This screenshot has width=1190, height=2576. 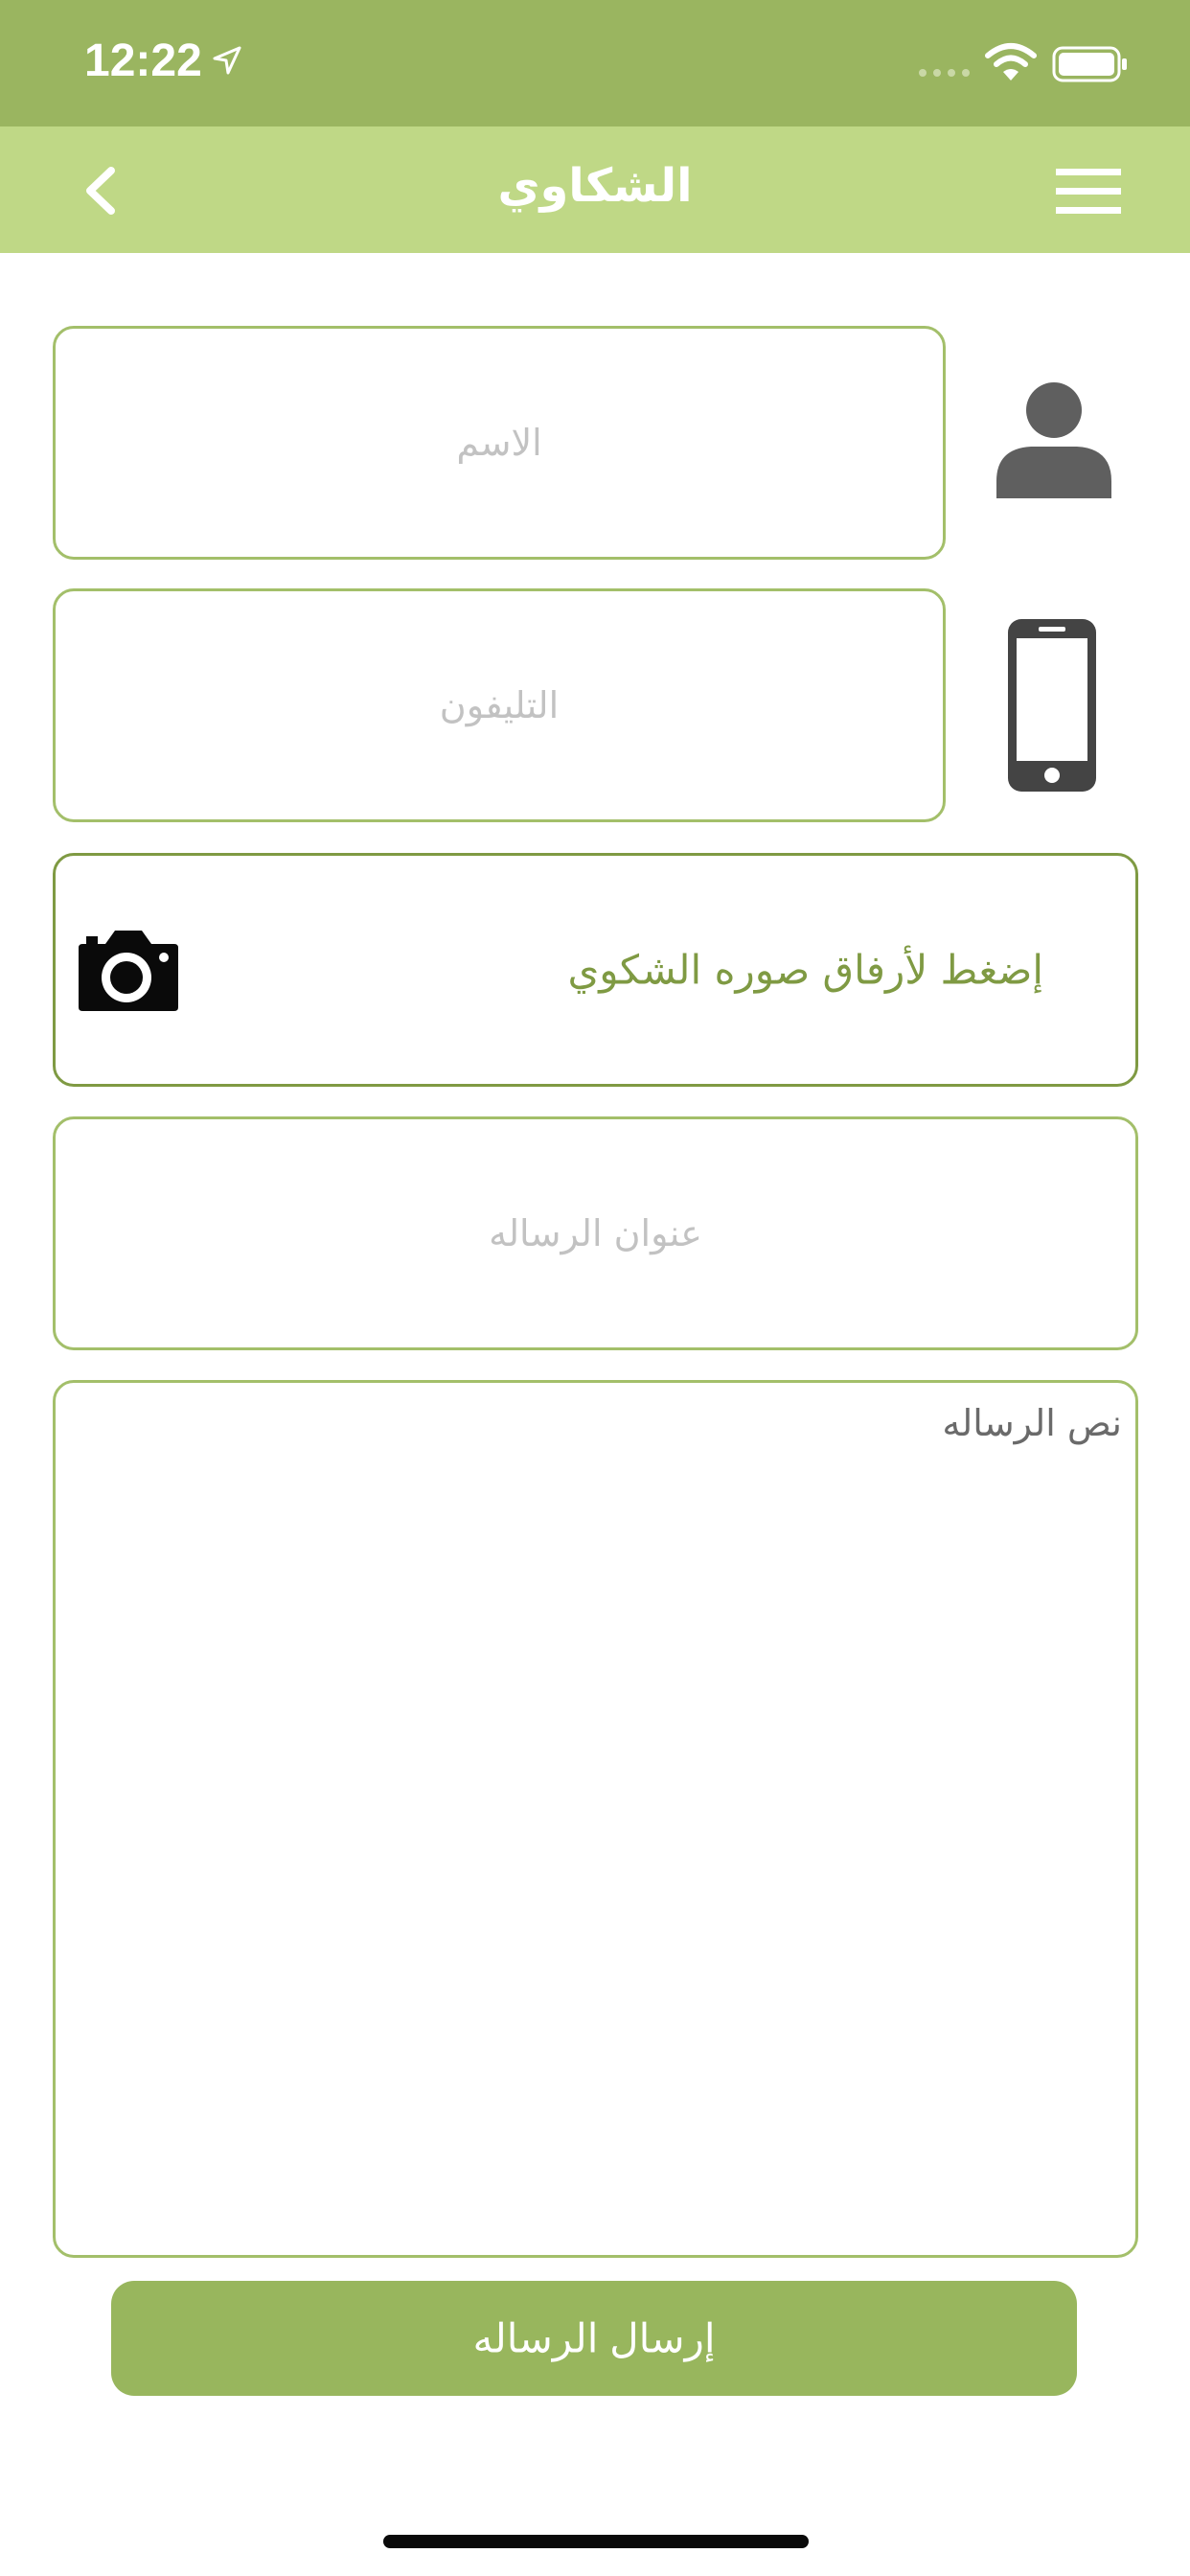 What do you see at coordinates (595, 186) in the screenshot?
I see `page-title: الشكاوي` at bounding box center [595, 186].